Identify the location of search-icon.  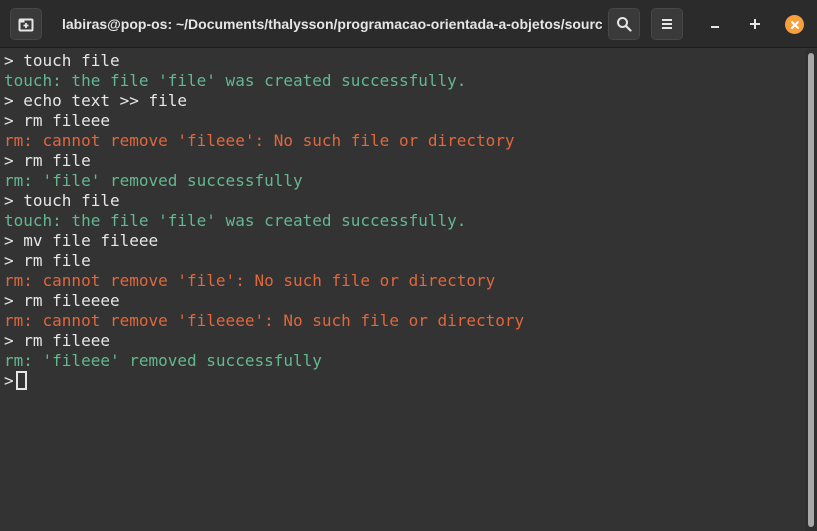
(624, 24).